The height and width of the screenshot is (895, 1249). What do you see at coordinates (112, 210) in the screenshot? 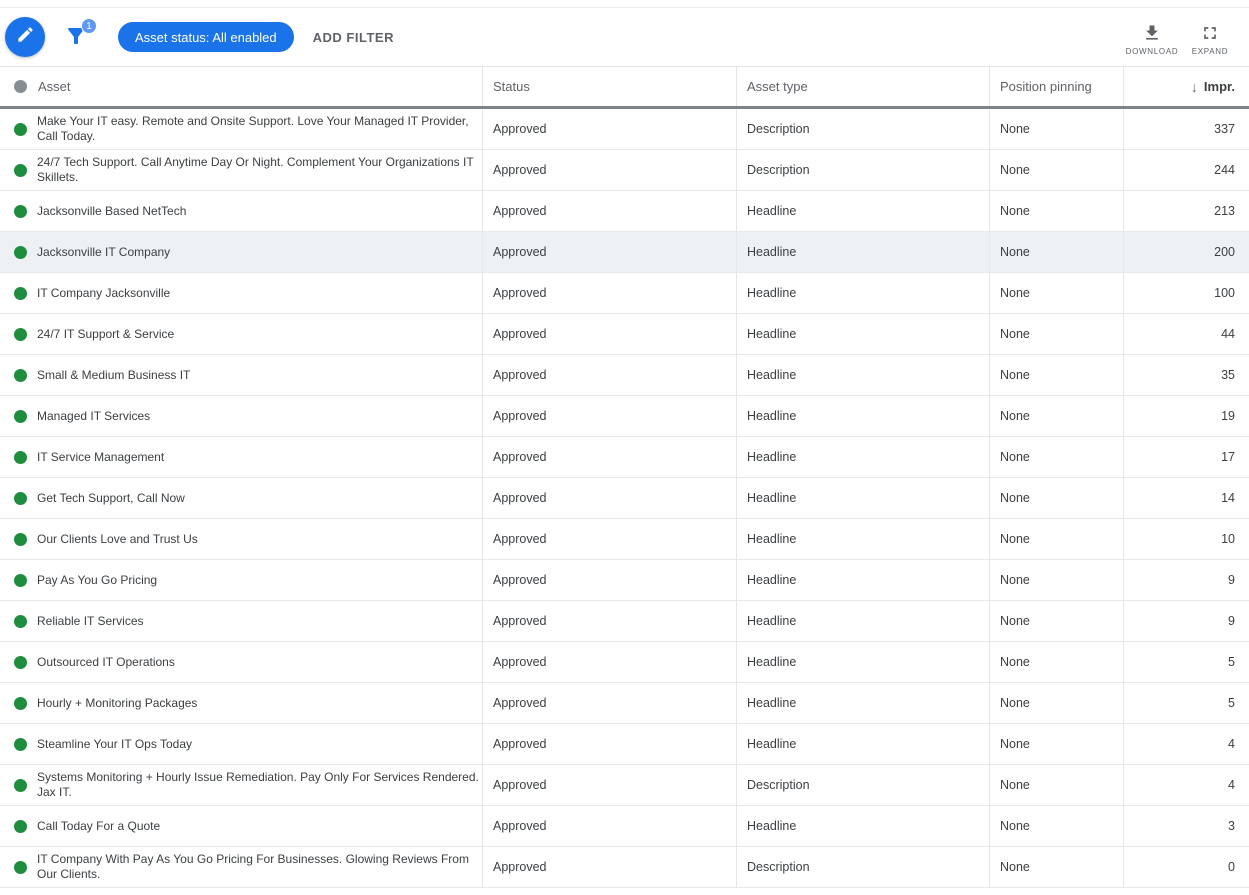
I see `asset-text: Jacksonville Based NetTech` at bounding box center [112, 210].